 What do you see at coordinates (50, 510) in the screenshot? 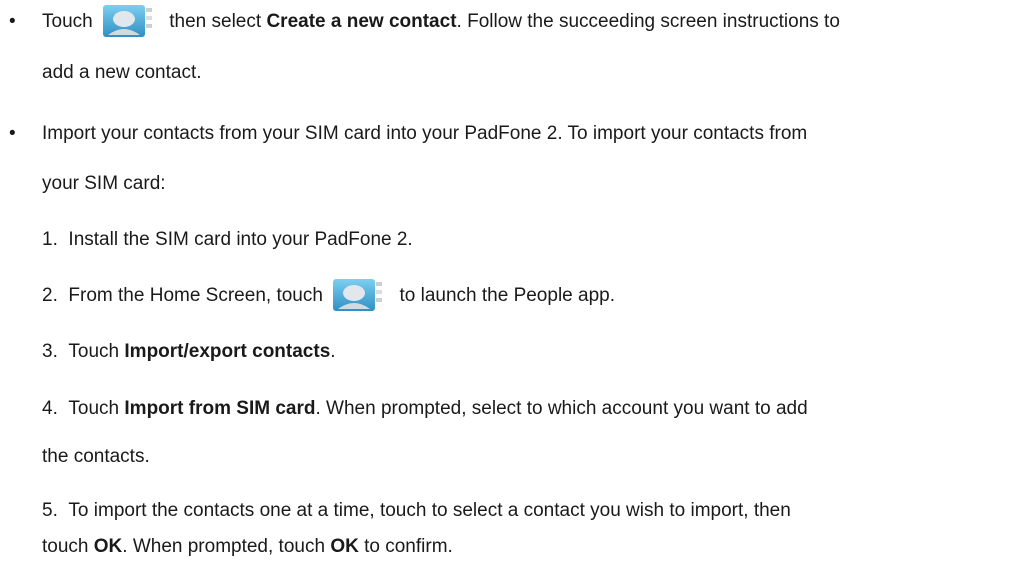
I see `step-number: 5.` at bounding box center [50, 510].